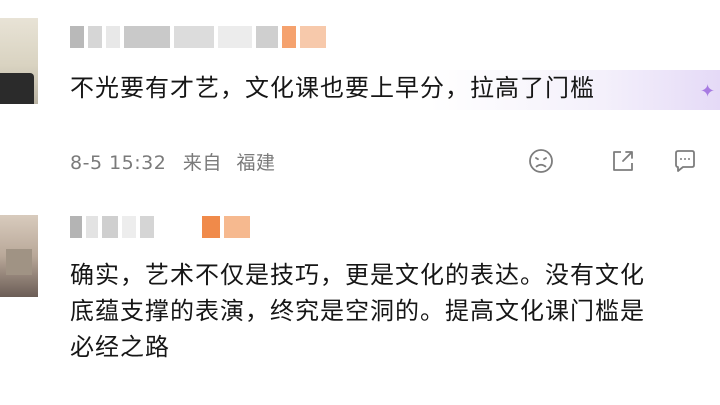  I want to click on comment-text-line: 不光要有才艺，文化课也要上早分，拉高了门槛, so click(332, 88).